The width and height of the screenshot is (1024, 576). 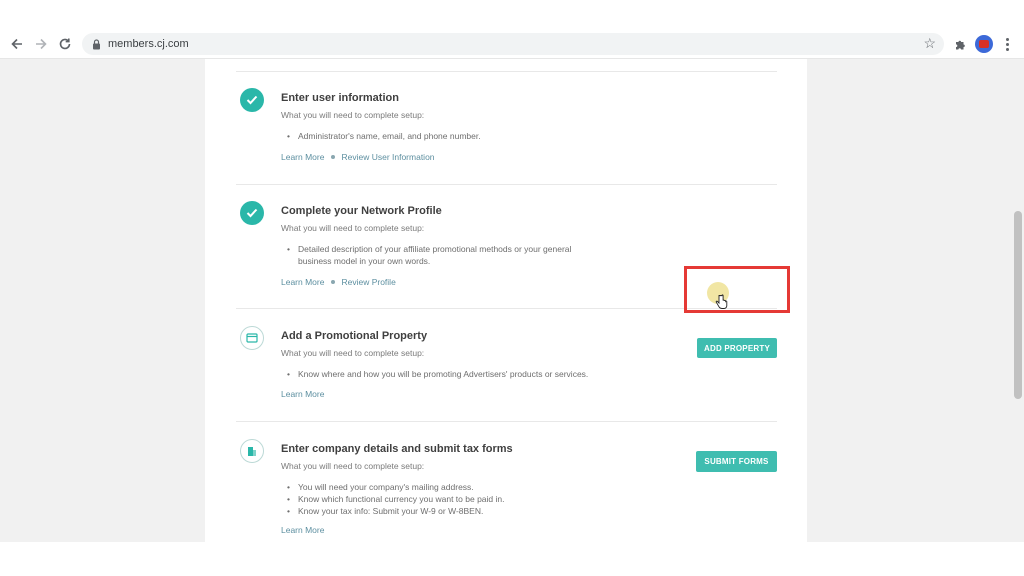 What do you see at coordinates (252, 451) in the screenshot?
I see `building-icon` at bounding box center [252, 451].